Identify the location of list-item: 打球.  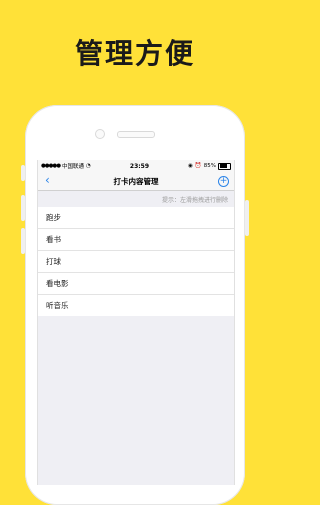
(136, 262).